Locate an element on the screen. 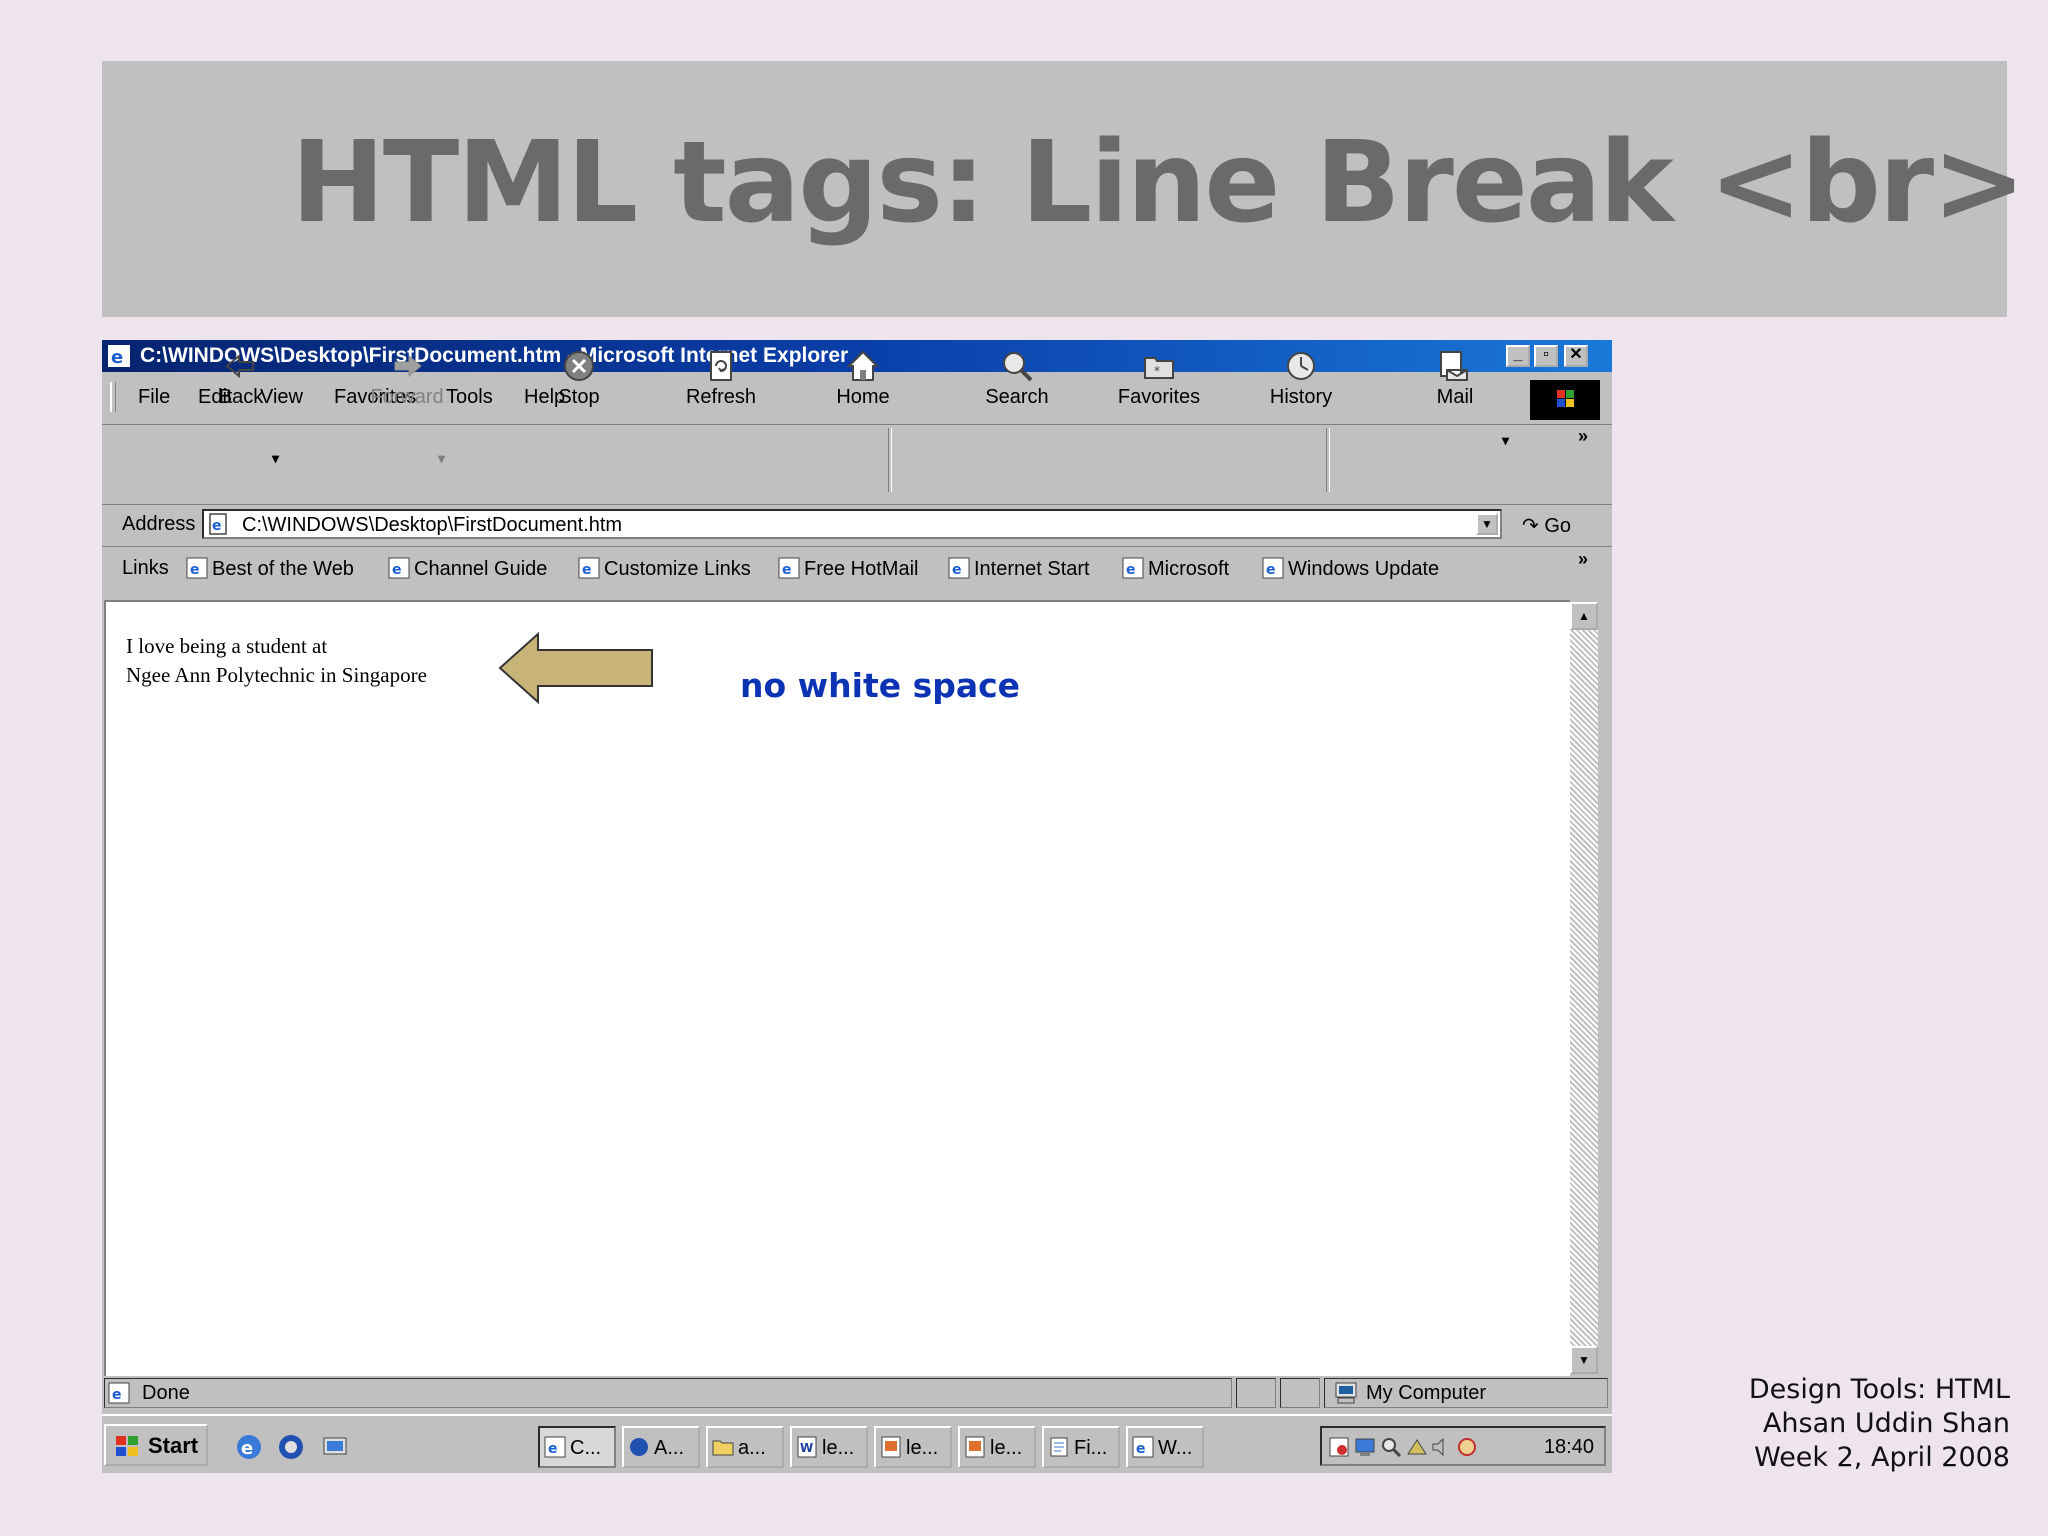  word-doc-task-icon: W is located at coordinates (807, 1447).